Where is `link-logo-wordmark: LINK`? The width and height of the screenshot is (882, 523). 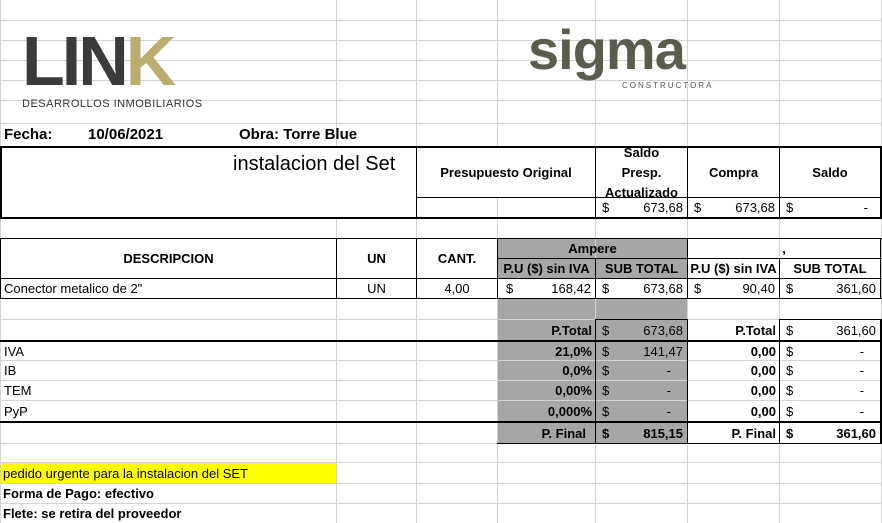
link-logo-wordmark: LINK is located at coordinates (99, 61).